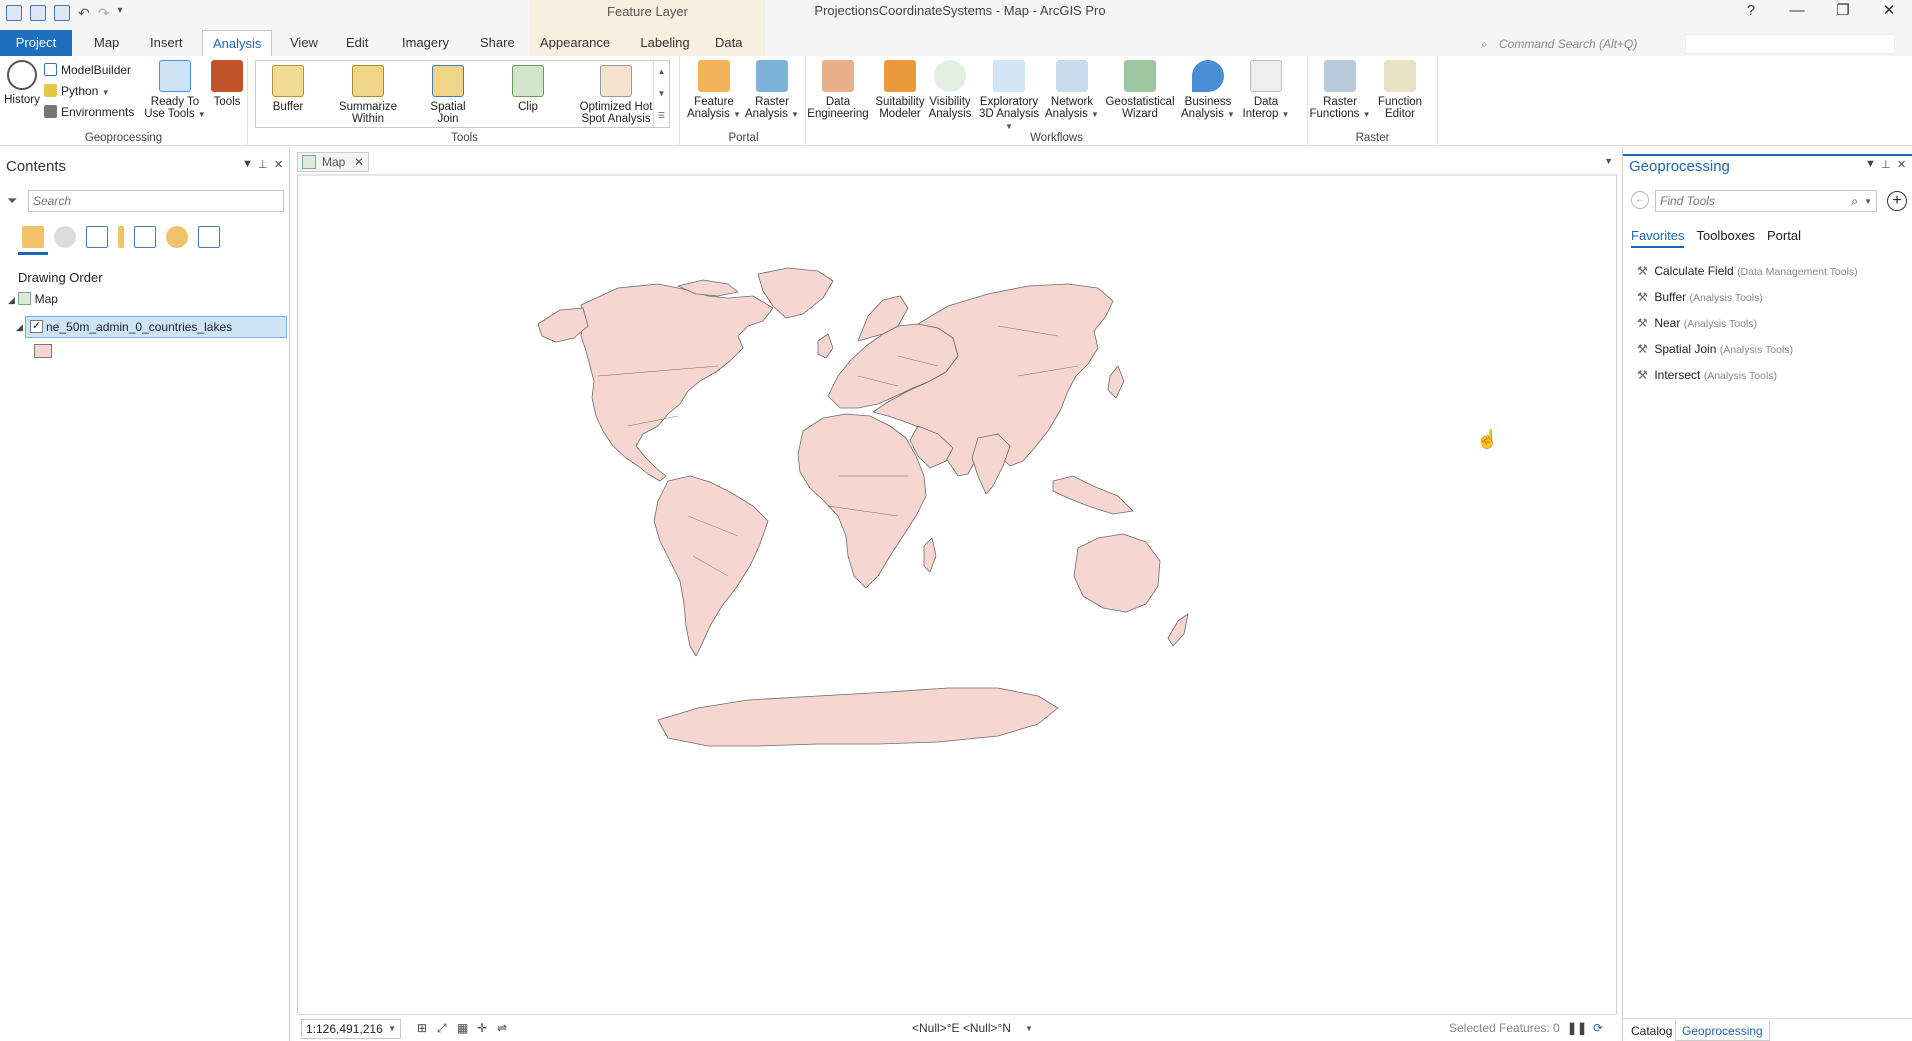  I want to click on tab-portal: Portal, so click(1784, 238).